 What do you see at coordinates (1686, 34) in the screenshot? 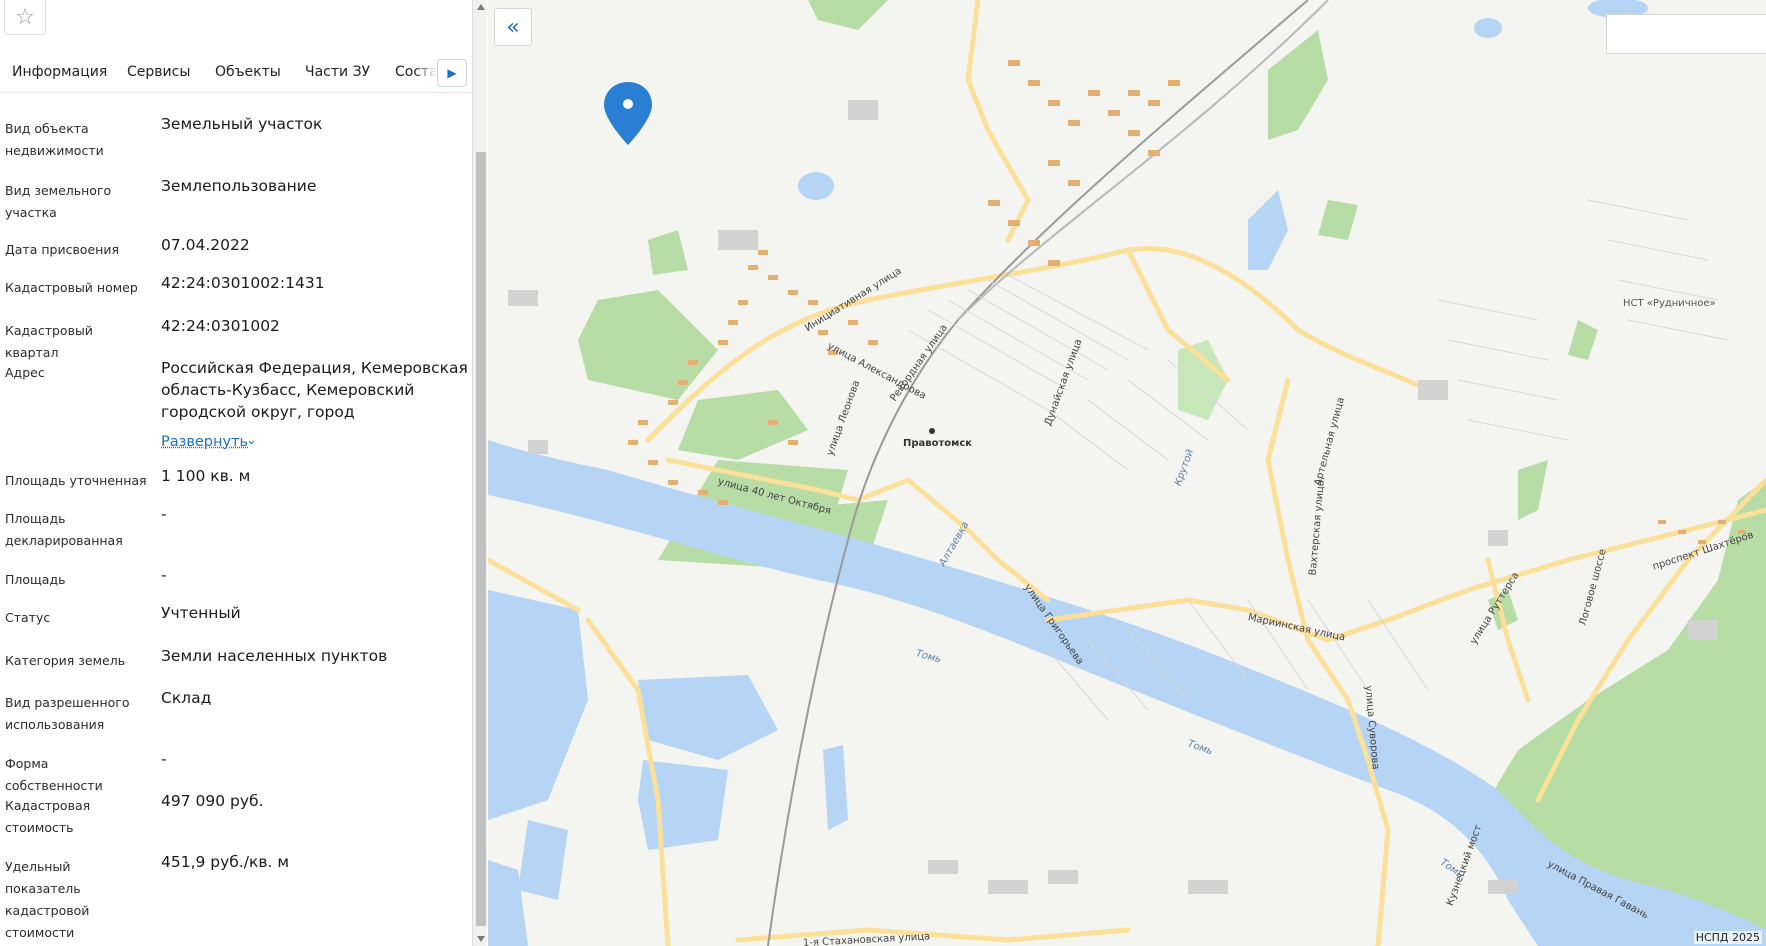
I see `map-search-box` at bounding box center [1686, 34].